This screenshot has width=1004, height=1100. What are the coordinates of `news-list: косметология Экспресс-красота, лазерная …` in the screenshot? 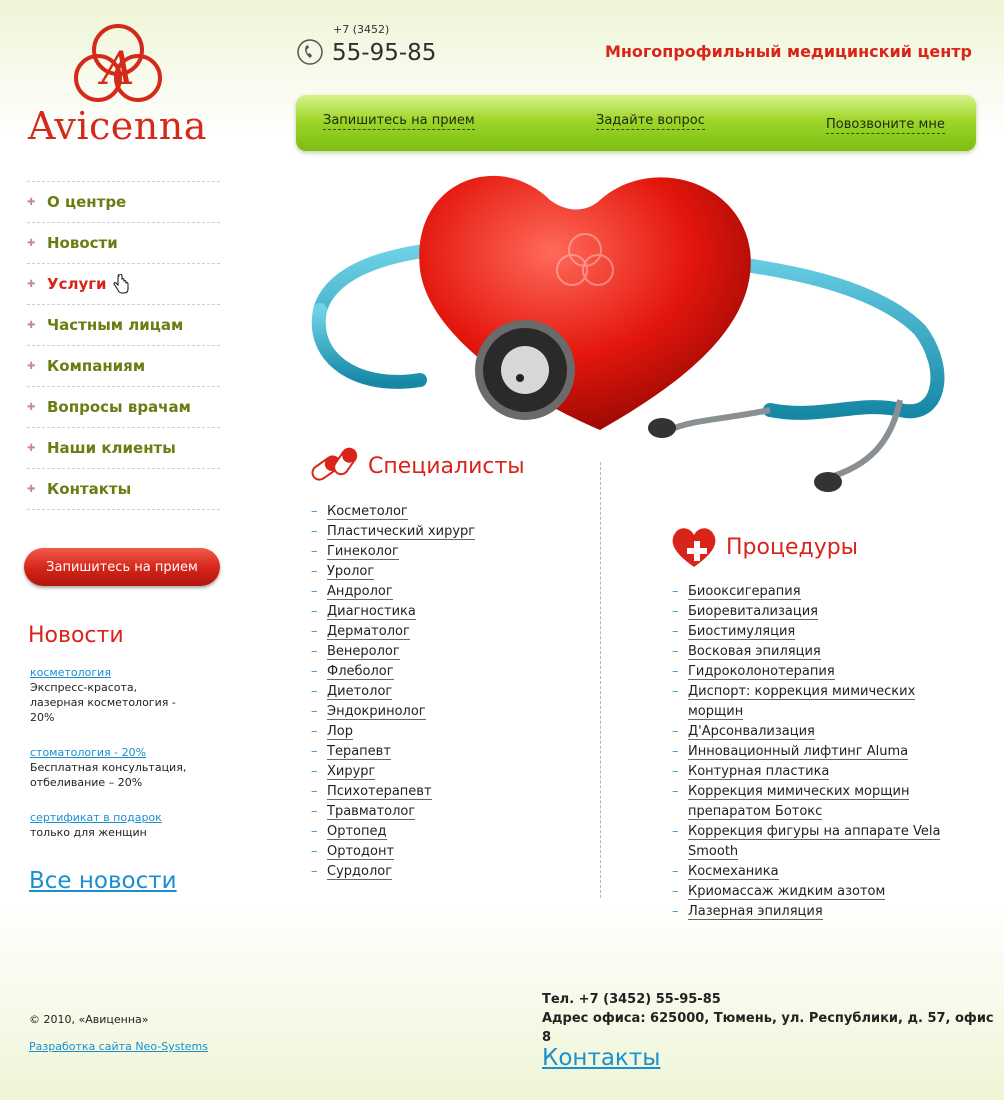 It's located at (110, 762).